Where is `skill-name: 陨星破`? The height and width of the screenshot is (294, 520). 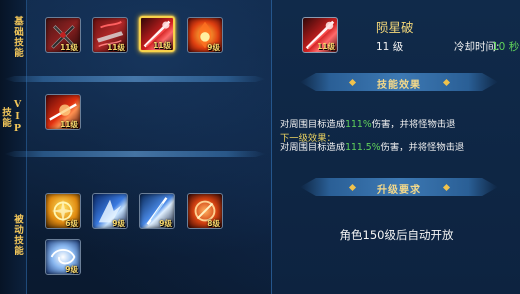
skill-name: 陨星破 is located at coordinates (395, 27).